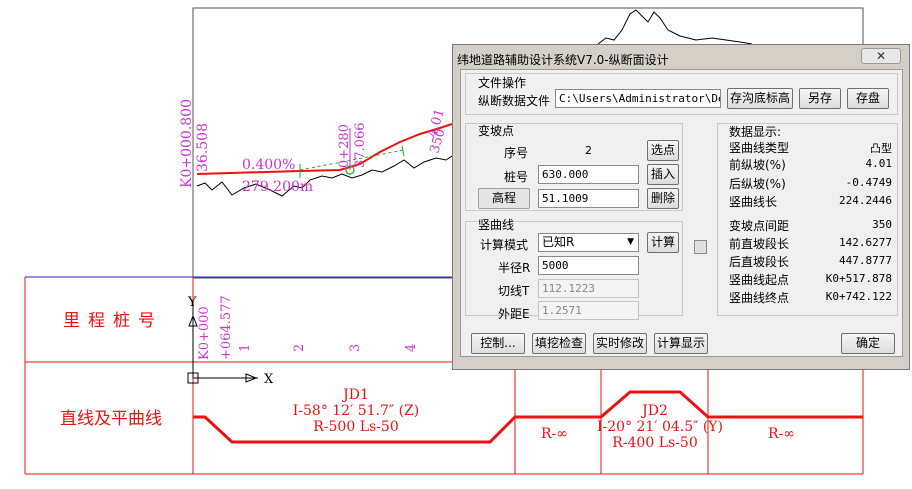 The height and width of the screenshot is (489, 912). What do you see at coordinates (299, 348) in the screenshot?
I see `stake-tick-2: 2` at bounding box center [299, 348].